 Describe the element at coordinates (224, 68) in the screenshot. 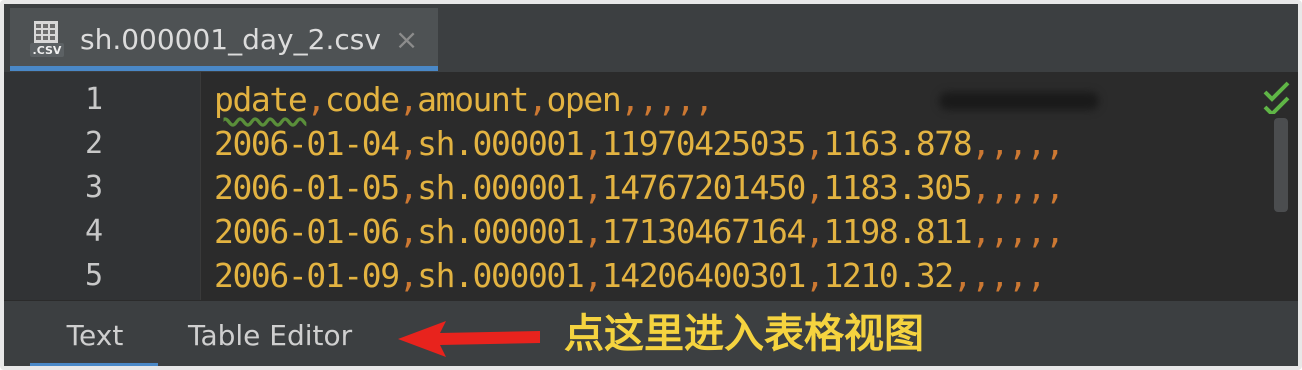

I see `active-tab-indicator` at that location.